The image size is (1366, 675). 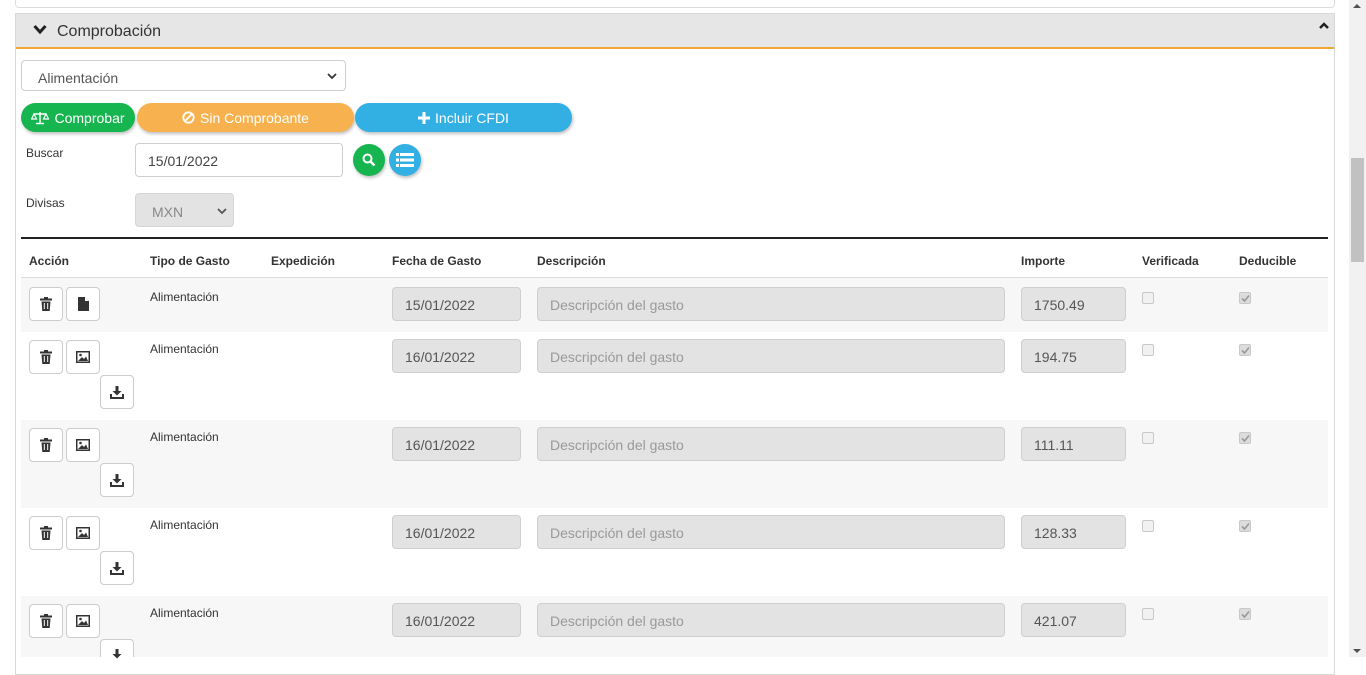 I want to click on importe-field: 421.07, so click(x=1073, y=620).